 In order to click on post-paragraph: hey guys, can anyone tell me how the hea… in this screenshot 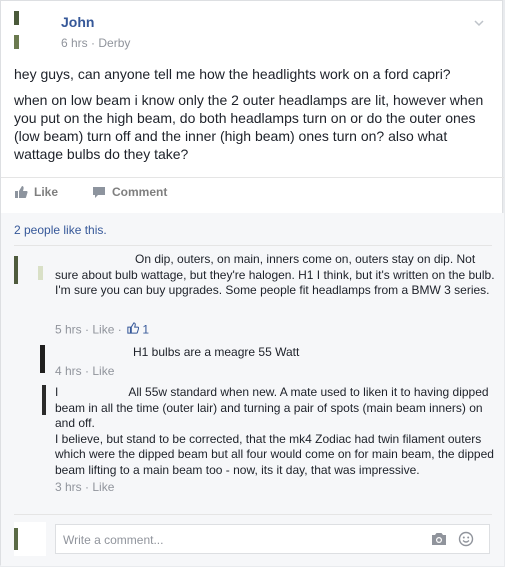, I will do `click(232, 74)`.